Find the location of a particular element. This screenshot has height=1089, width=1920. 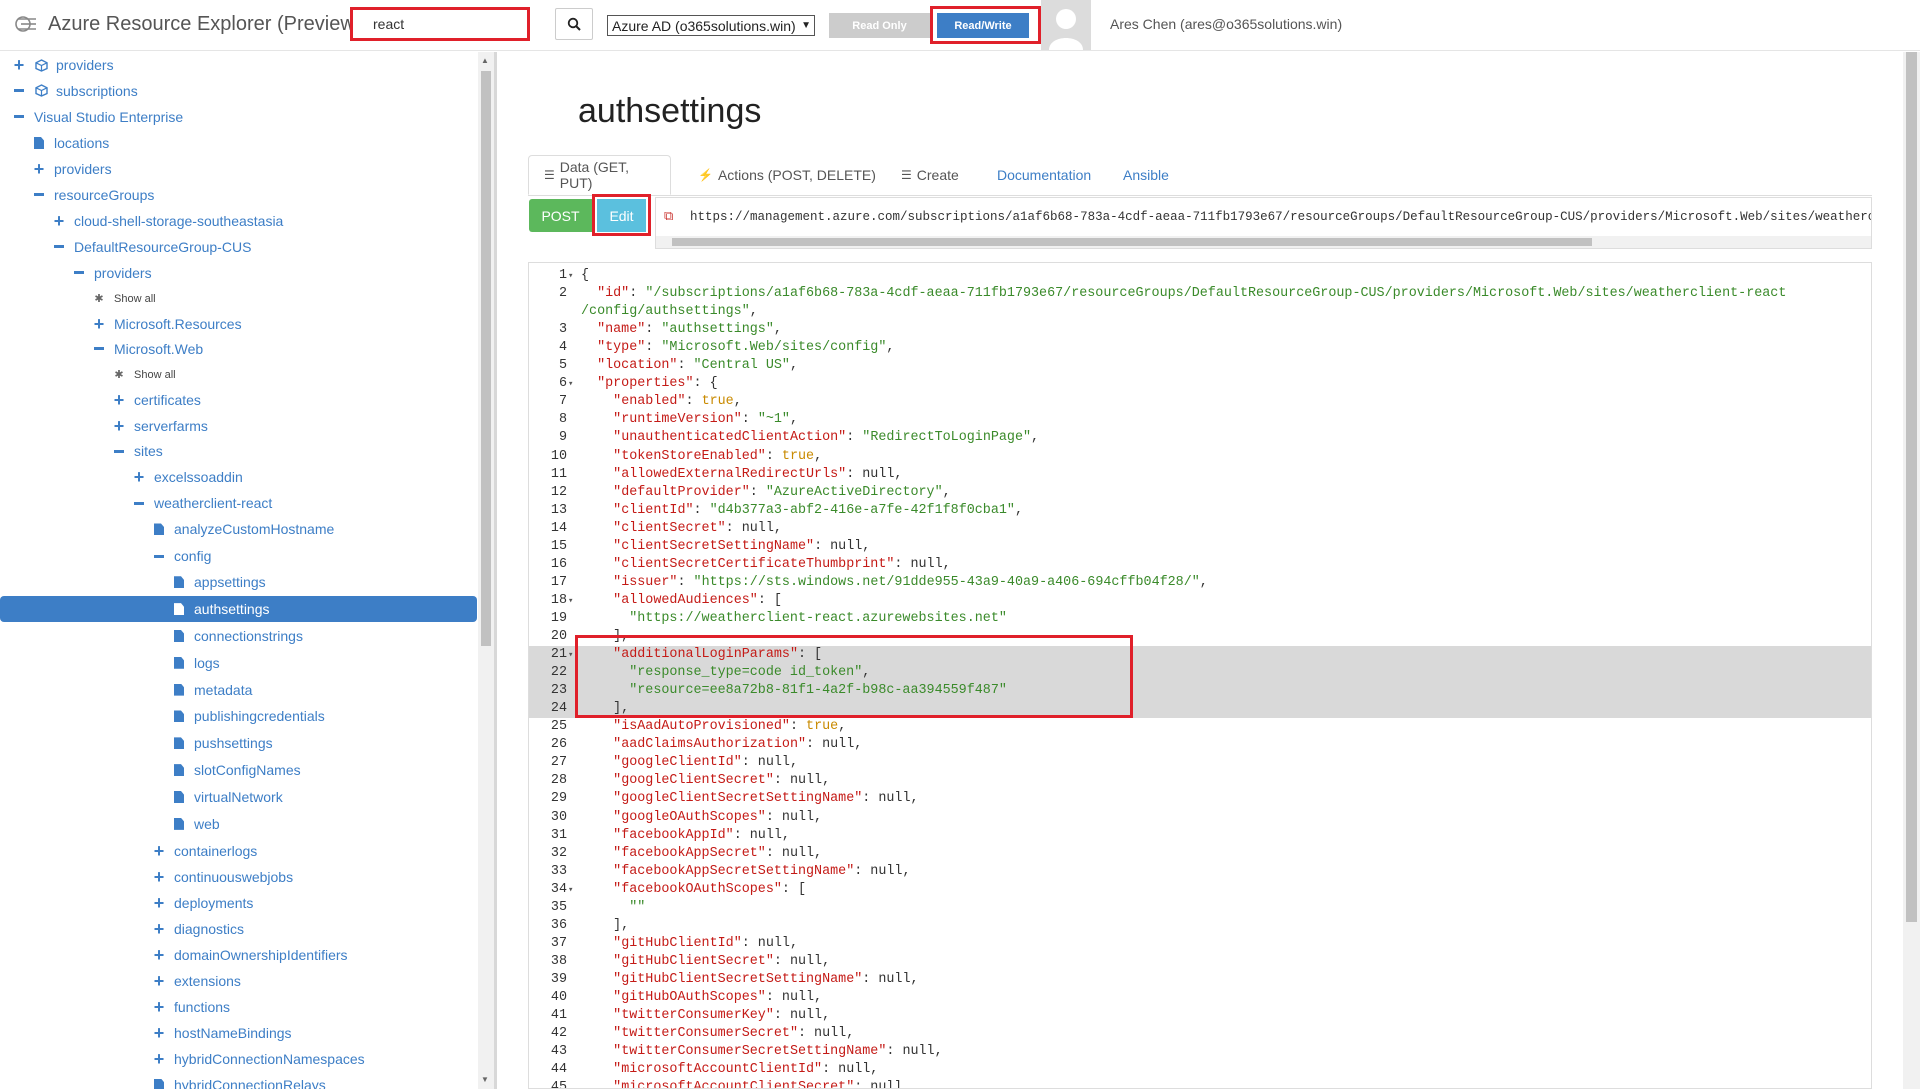

pane-divider is located at coordinates (495, 570).